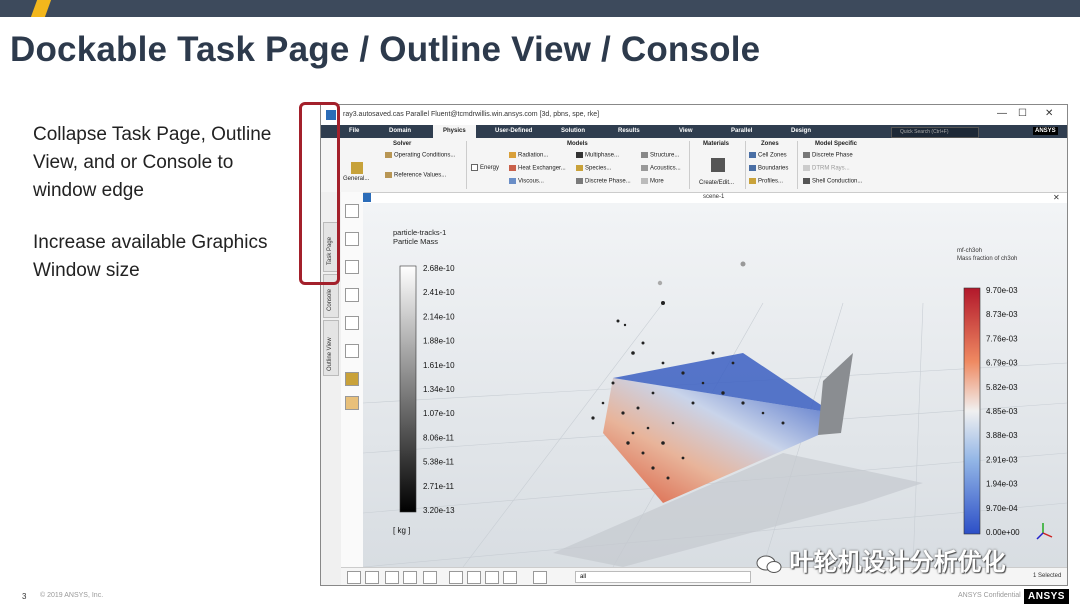 The width and height of the screenshot is (1080, 607). I want to click on right-legend-tick-label: 7.76e-03, so click(1002, 338).